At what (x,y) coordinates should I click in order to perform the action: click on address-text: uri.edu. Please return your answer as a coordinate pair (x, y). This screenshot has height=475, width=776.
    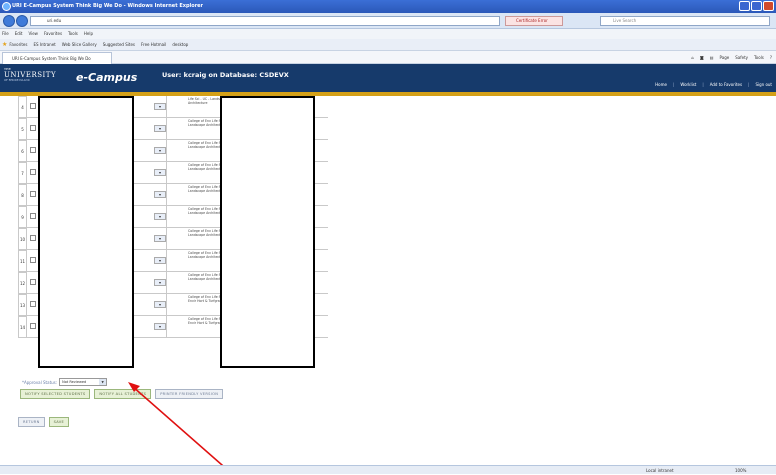
    Looking at the image, I should click on (54, 20).